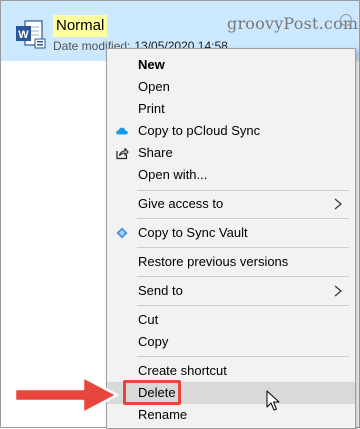 This screenshot has height=429, width=360. Describe the element at coordinates (152, 392) in the screenshot. I see `annotation-highlight-box` at that location.